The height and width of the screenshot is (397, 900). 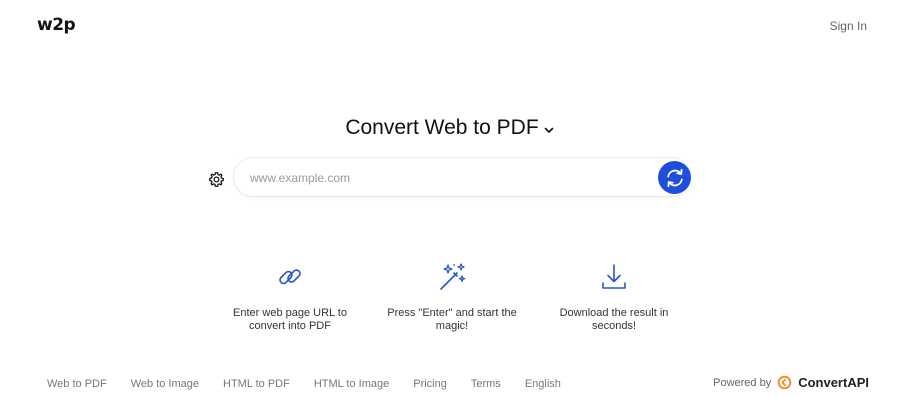 I want to click on converter-title: Convert Web to PDF, so click(x=450, y=128).